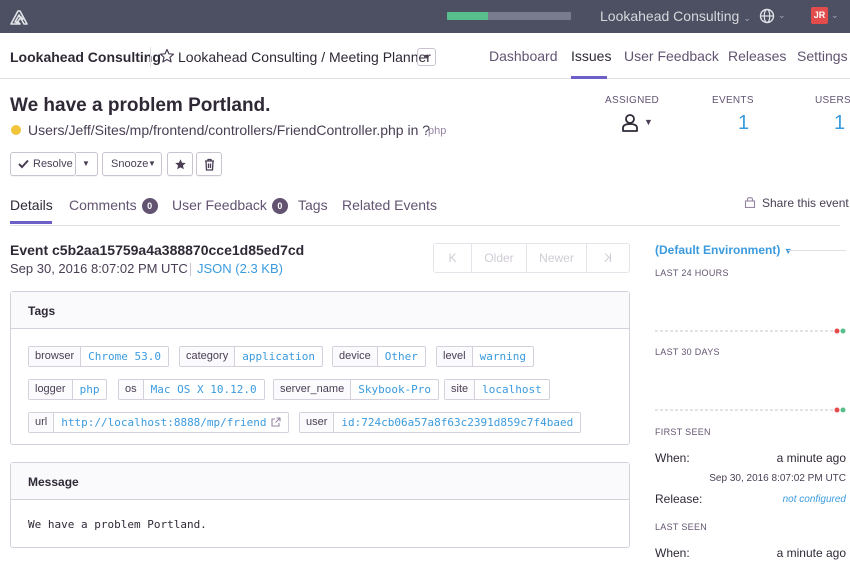  I want to click on last-event-button: K, so click(608, 258).